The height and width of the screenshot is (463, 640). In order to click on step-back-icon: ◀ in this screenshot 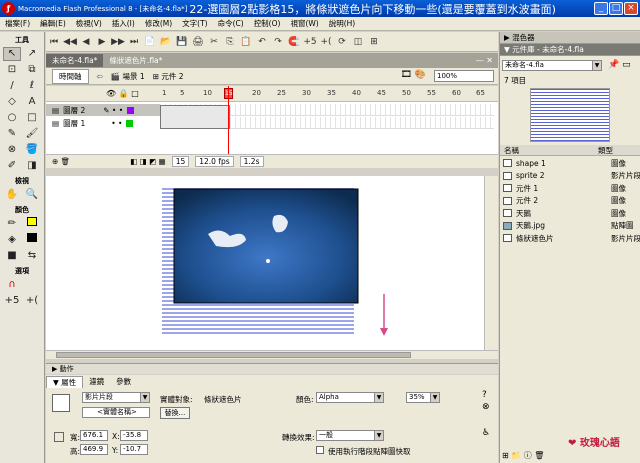, I will do `click(86, 42)`.